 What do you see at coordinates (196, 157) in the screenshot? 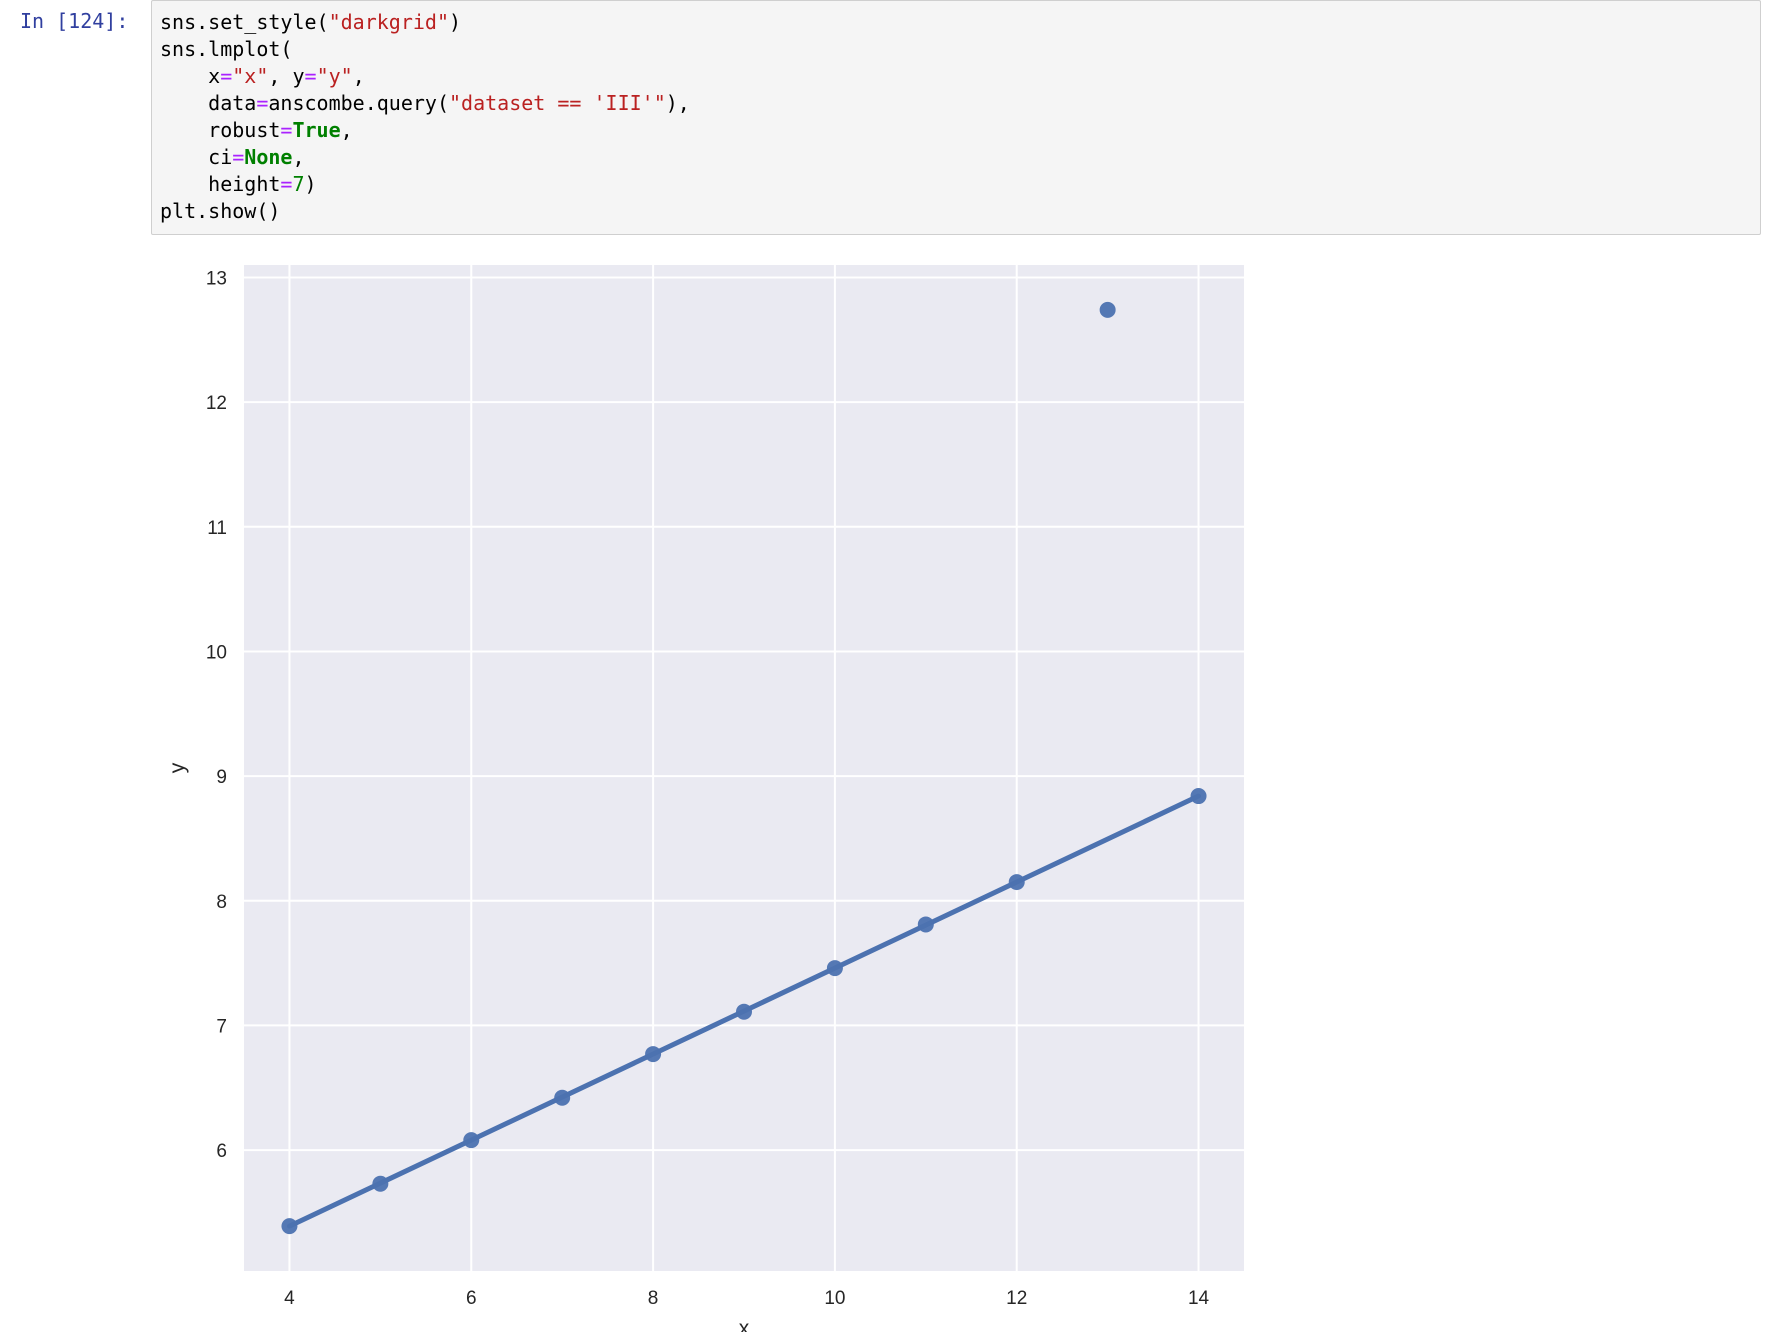
I see `code-token: ci` at bounding box center [196, 157].